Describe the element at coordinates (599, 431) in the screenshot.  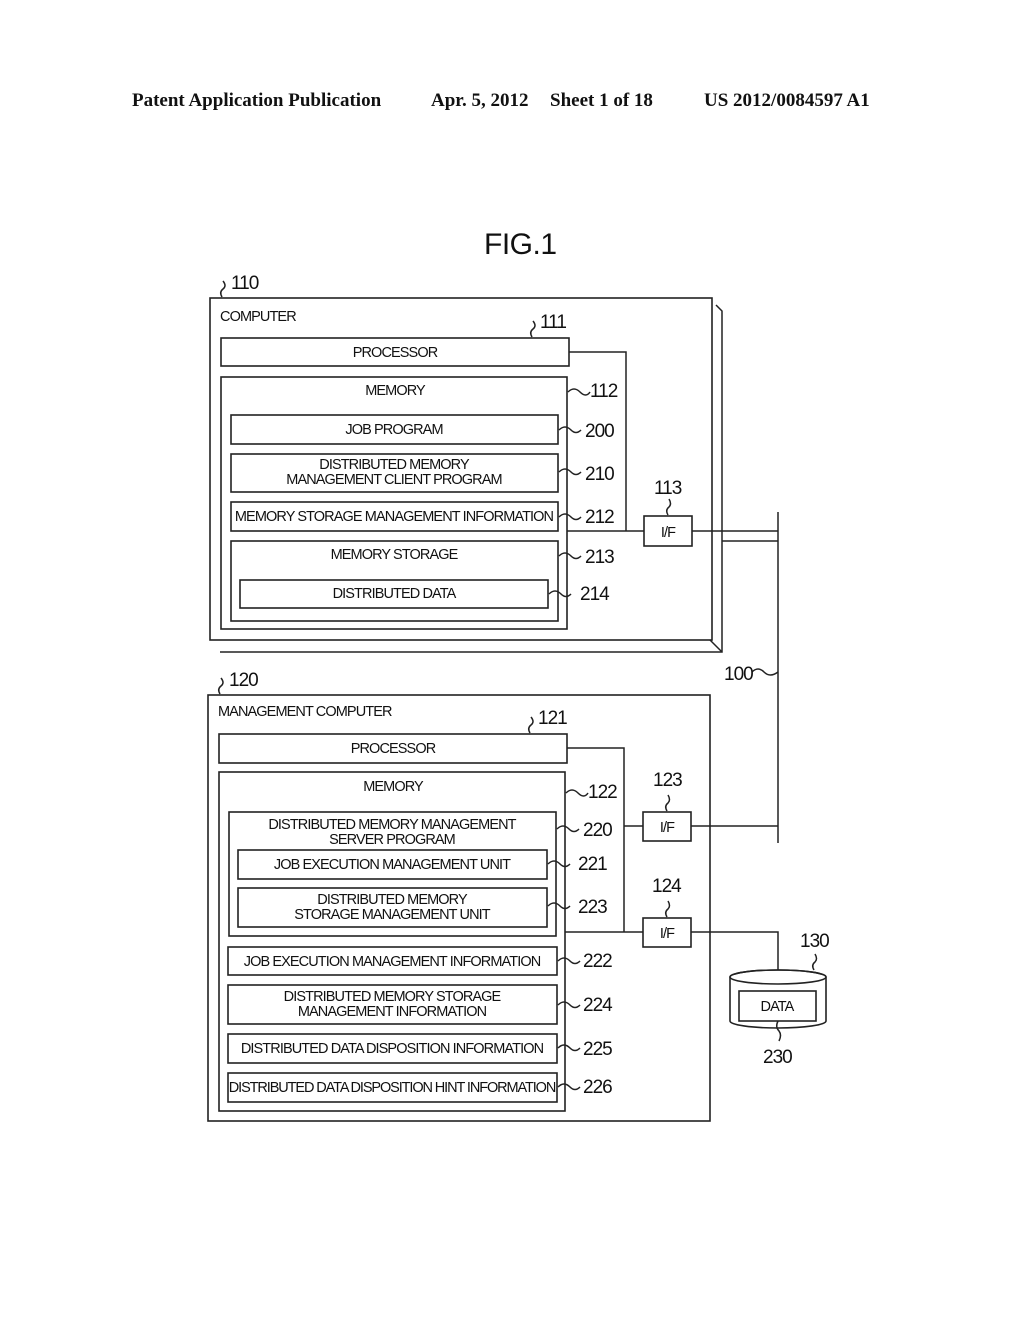
I see `job-program-ref: 200` at that location.